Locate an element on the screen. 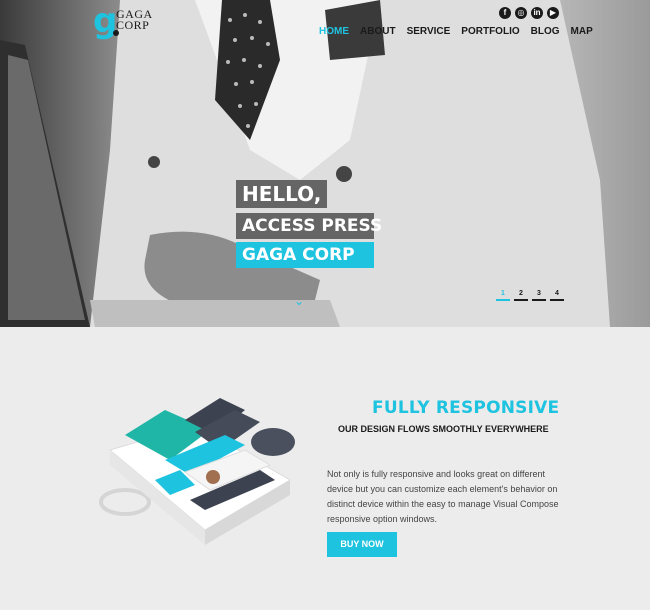  hero-line-1: HELLO, is located at coordinates (282, 194).